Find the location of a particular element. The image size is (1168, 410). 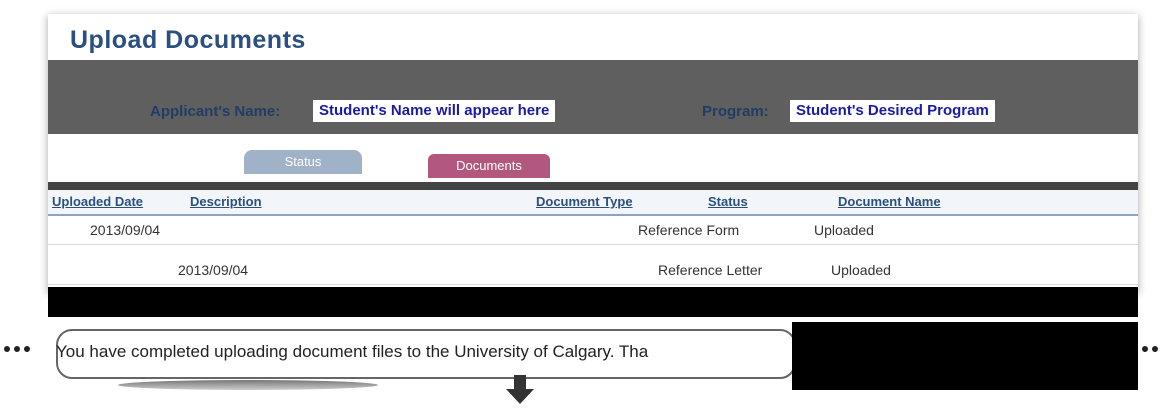

cell-document-type: Reference Form is located at coordinates (689, 230).